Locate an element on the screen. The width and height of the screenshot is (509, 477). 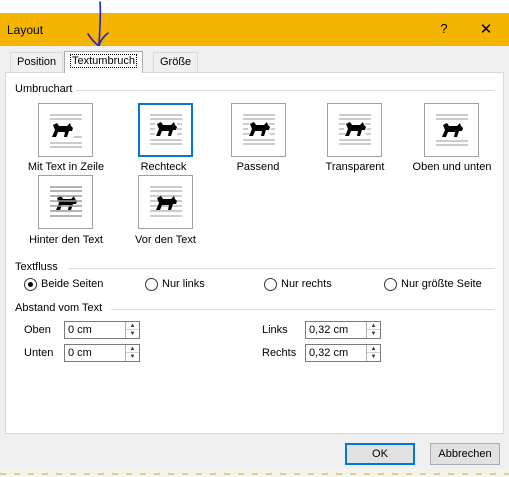
window-title: Layout is located at coordinates (25, 30).